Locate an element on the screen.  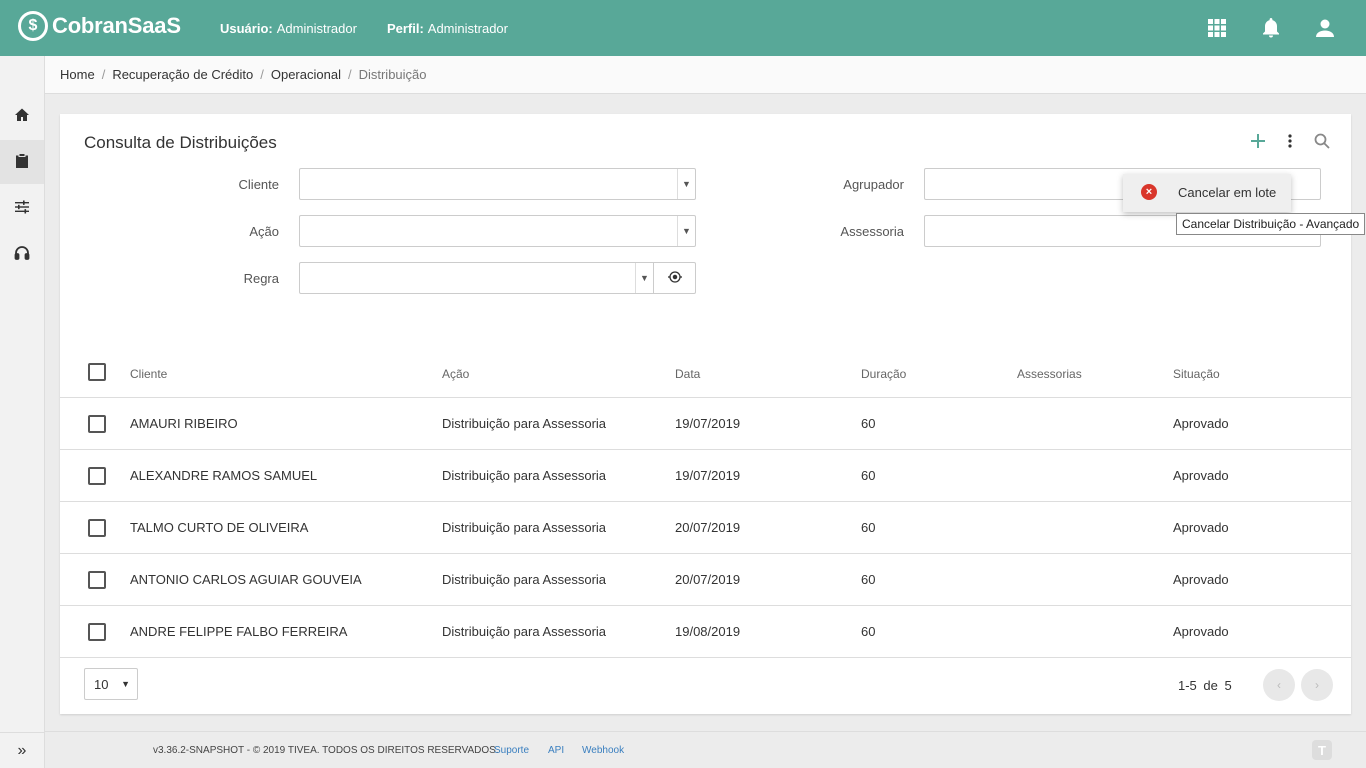
brand-logo: $ CobranSaaS is located at coordinates (99, 26).